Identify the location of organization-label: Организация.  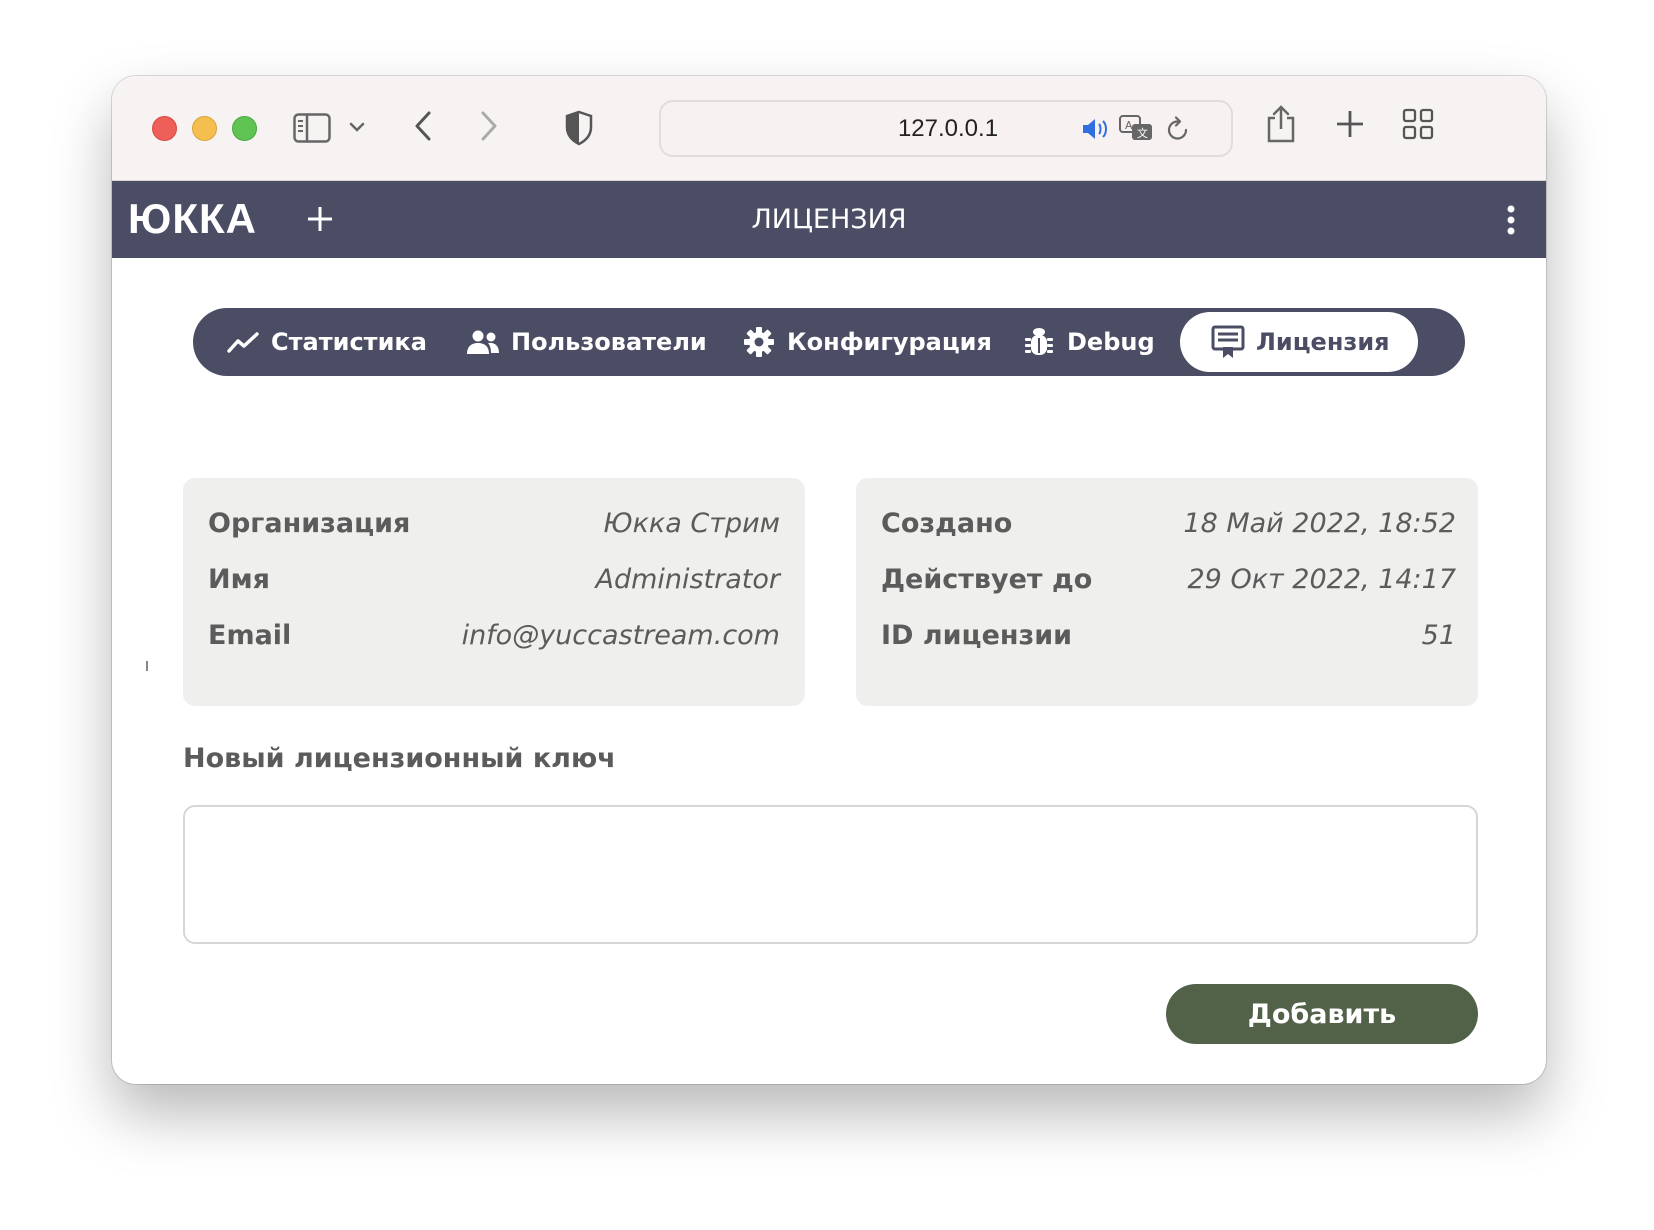
(309, 523).